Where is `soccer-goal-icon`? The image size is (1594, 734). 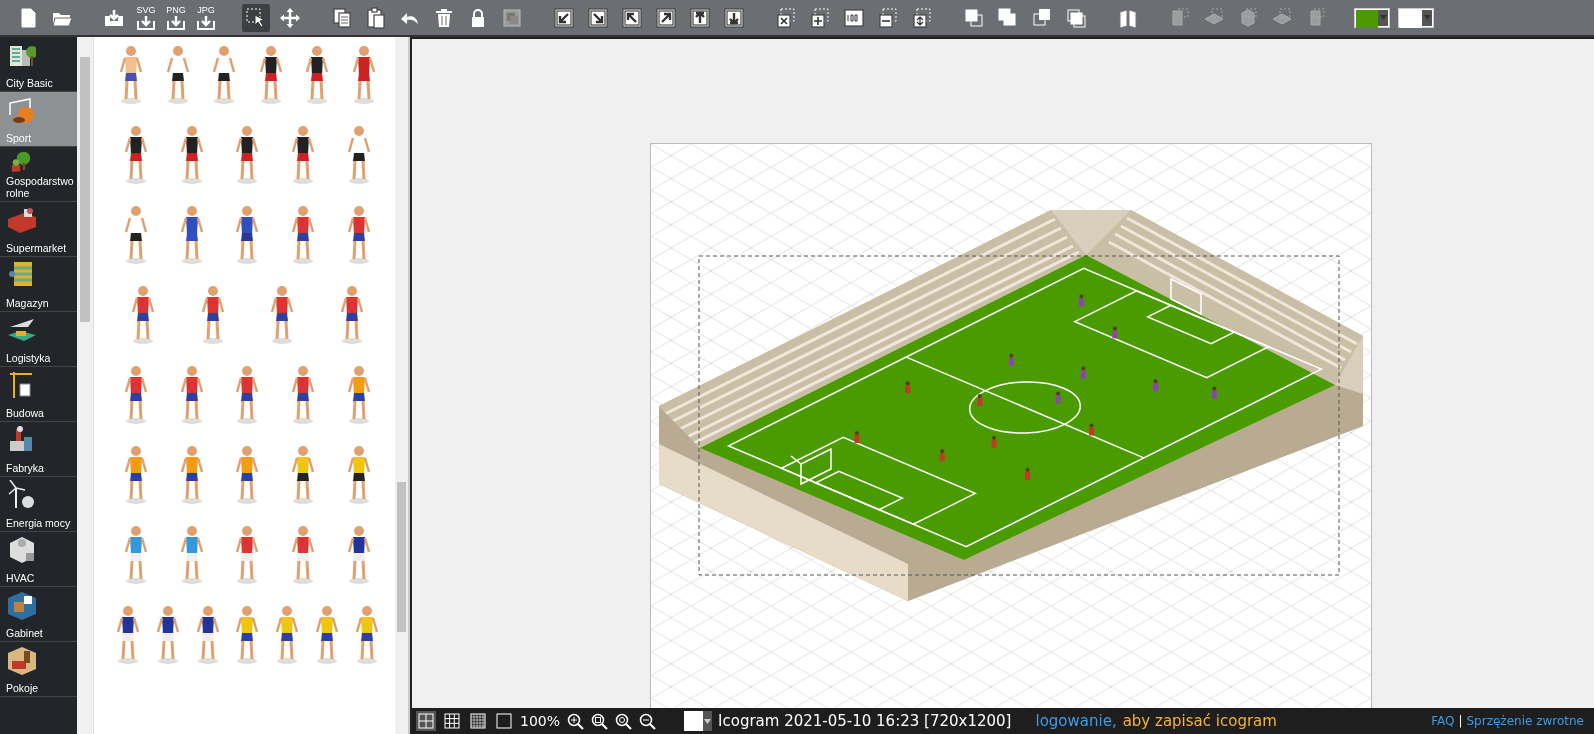 soccer-goal-icon is located at coordinates (21, 110).